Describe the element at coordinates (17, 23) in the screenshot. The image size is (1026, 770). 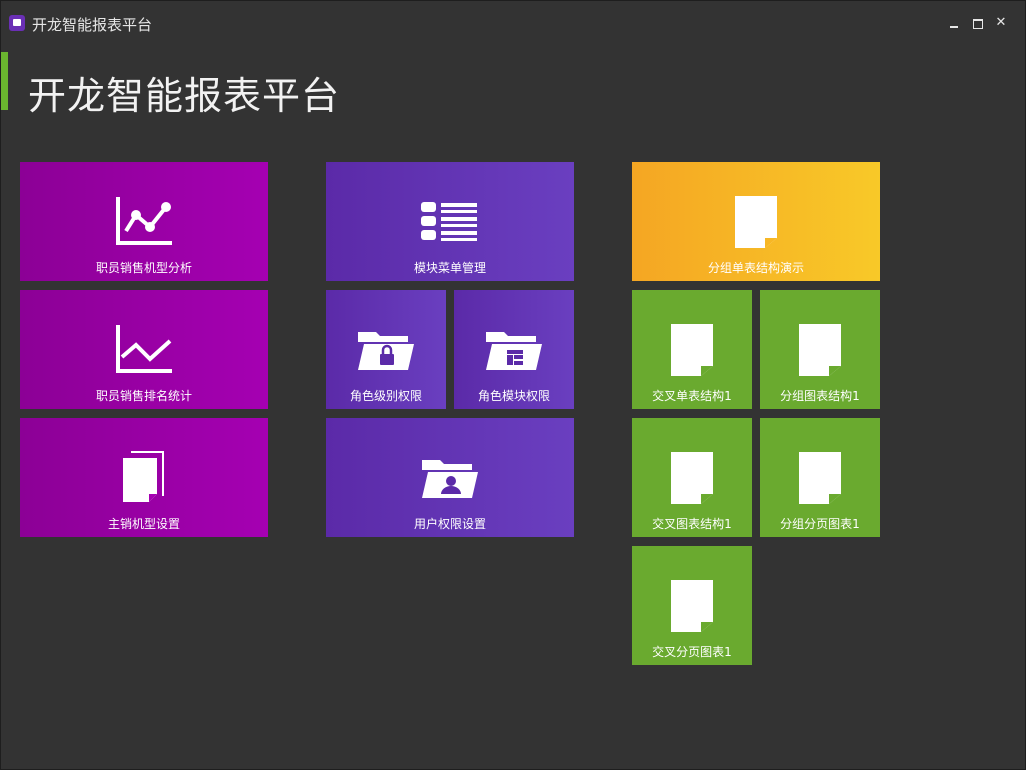
I see `app-logo-icon` at that location.